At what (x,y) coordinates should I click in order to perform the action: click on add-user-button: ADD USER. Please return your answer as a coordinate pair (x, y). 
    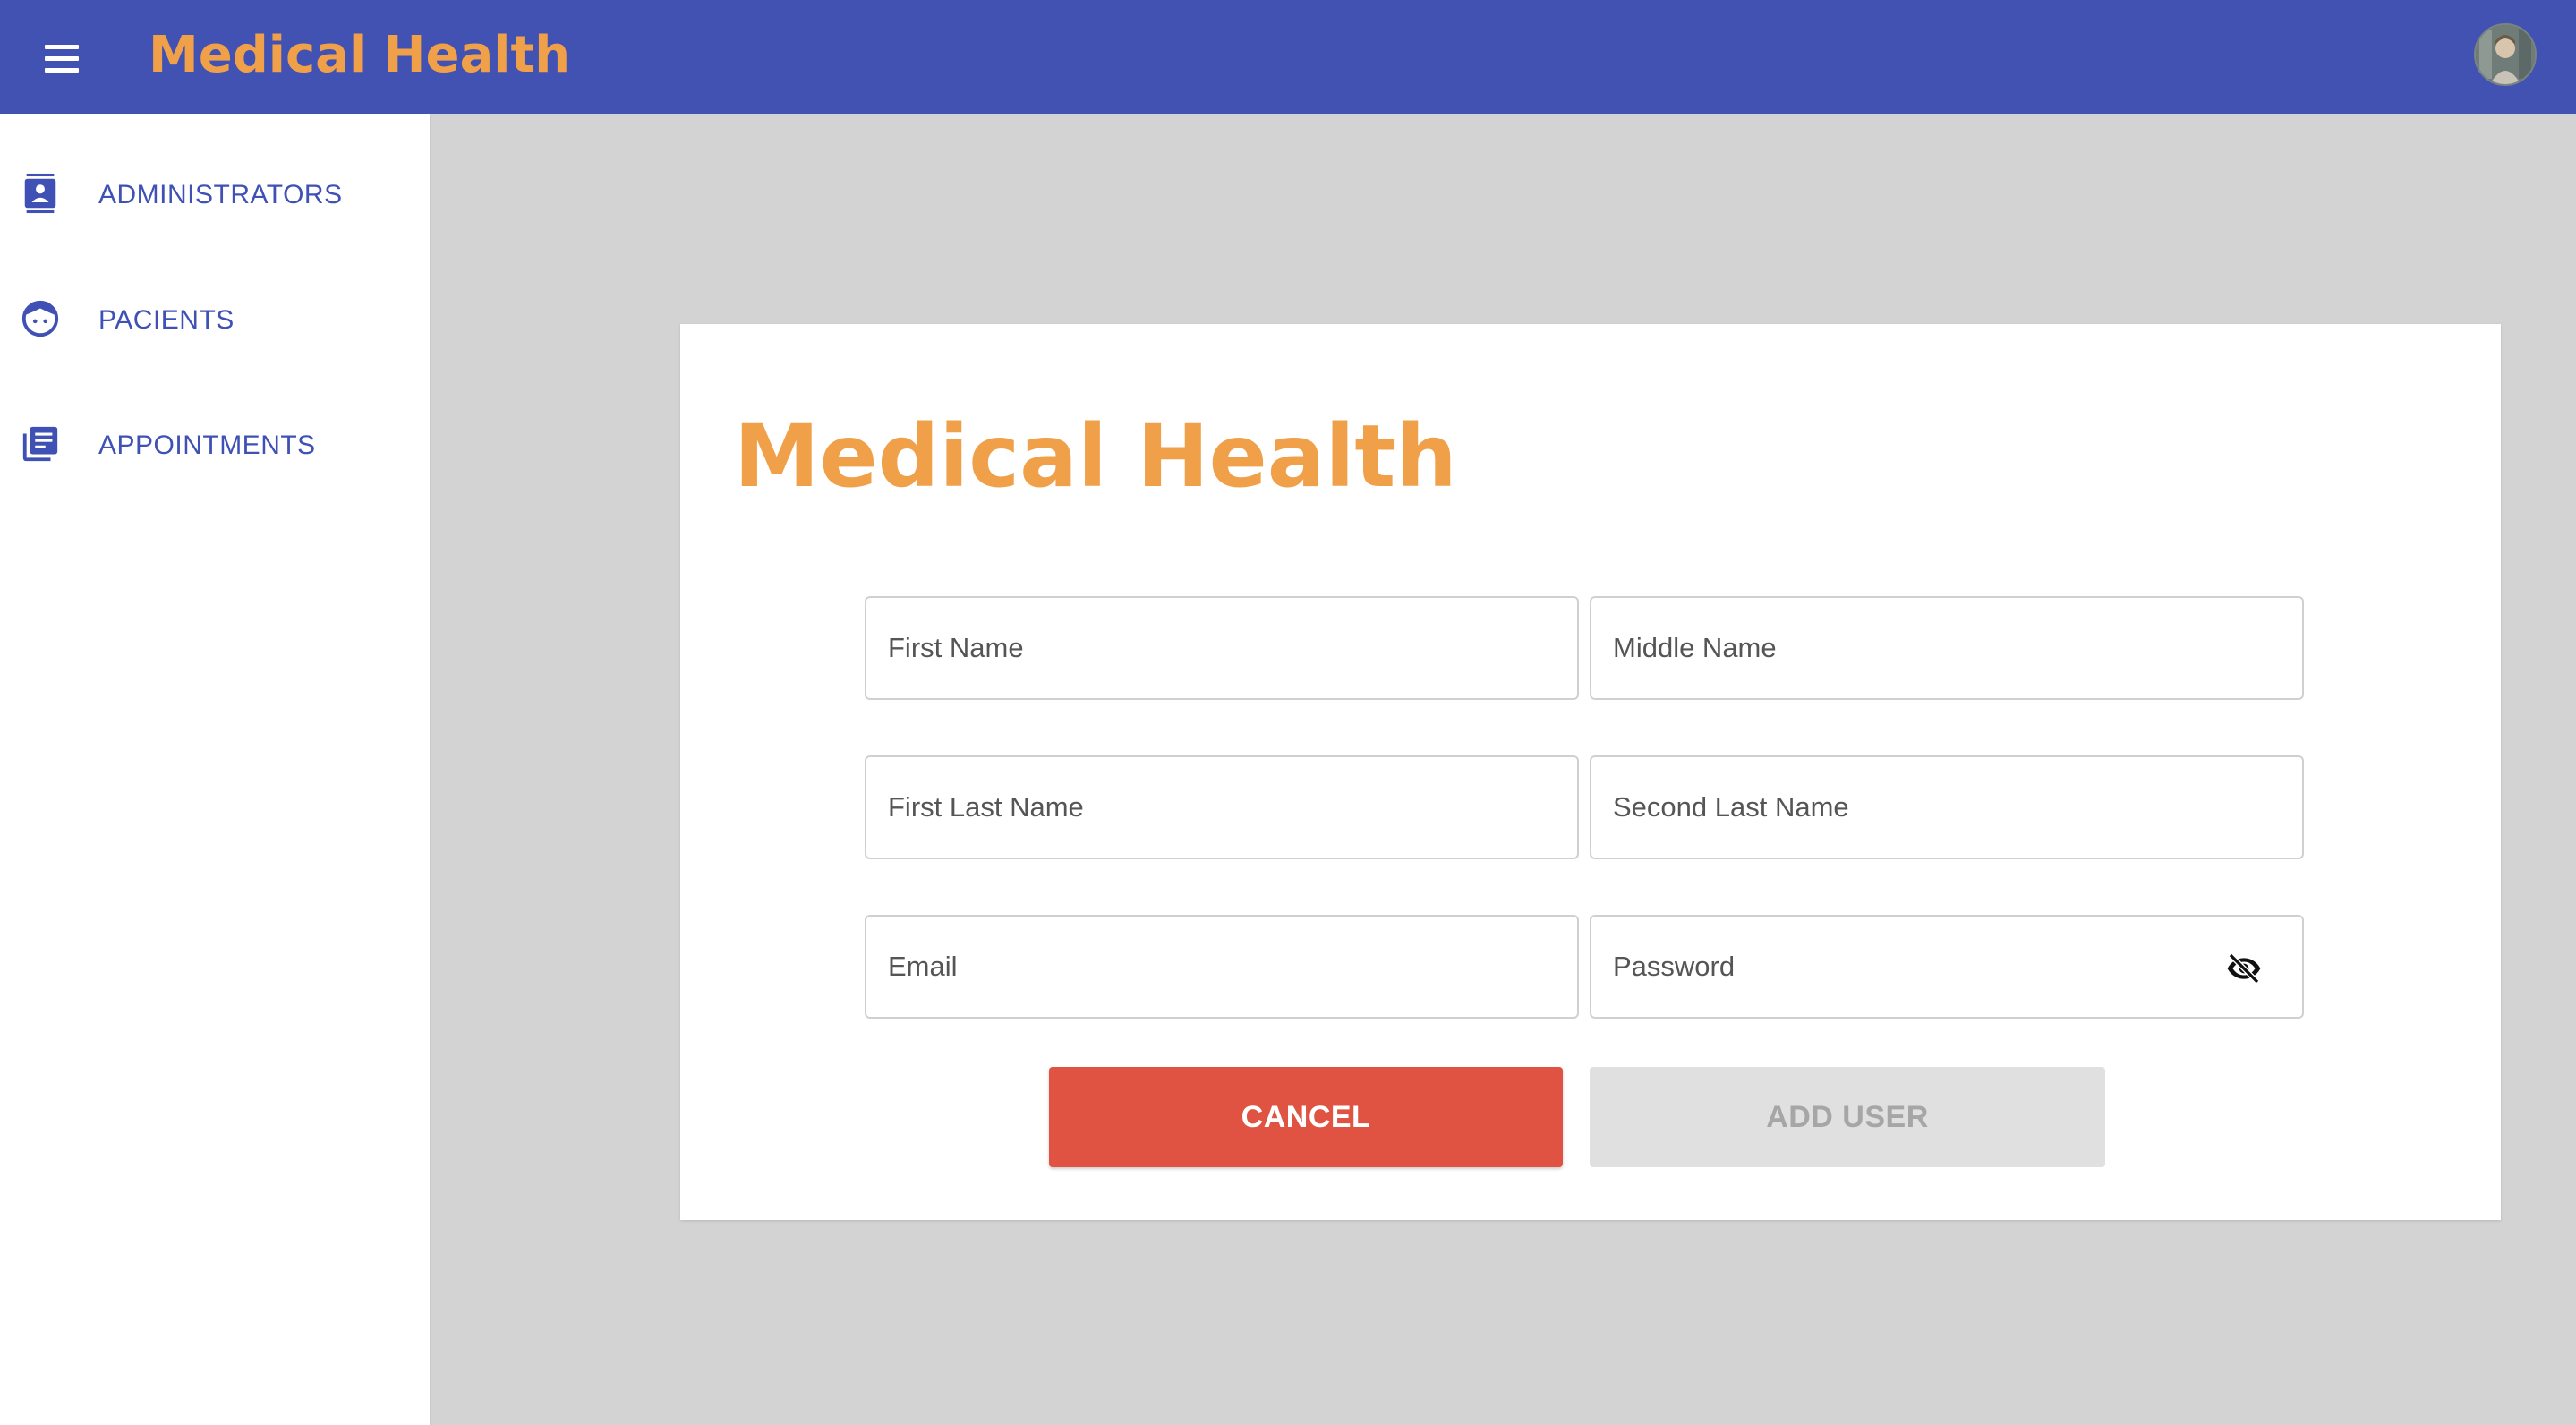
    Looking at the image, I should click on (1847, 1117).